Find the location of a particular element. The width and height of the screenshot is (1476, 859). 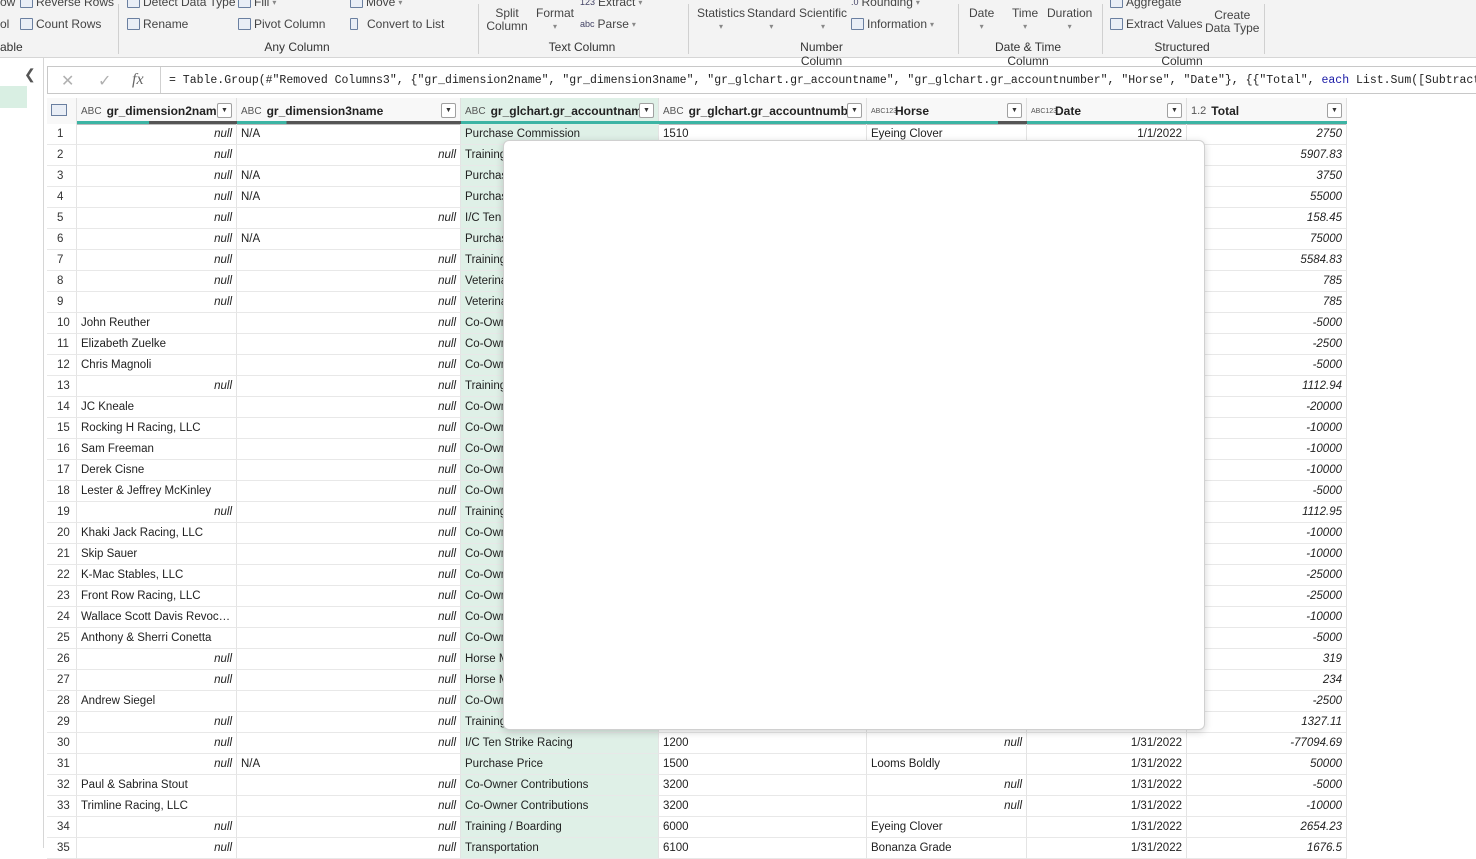

time-button: Time ▾ is located at coordinates (1025, 20).